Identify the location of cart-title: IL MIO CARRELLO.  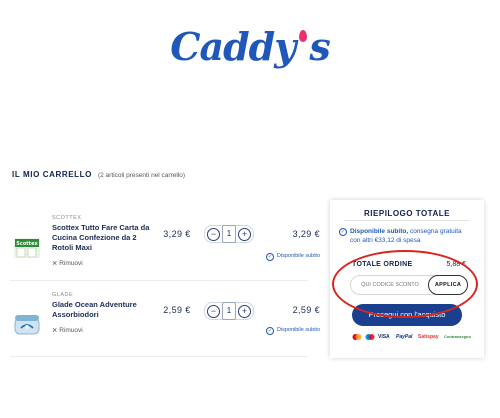
(52, 174).